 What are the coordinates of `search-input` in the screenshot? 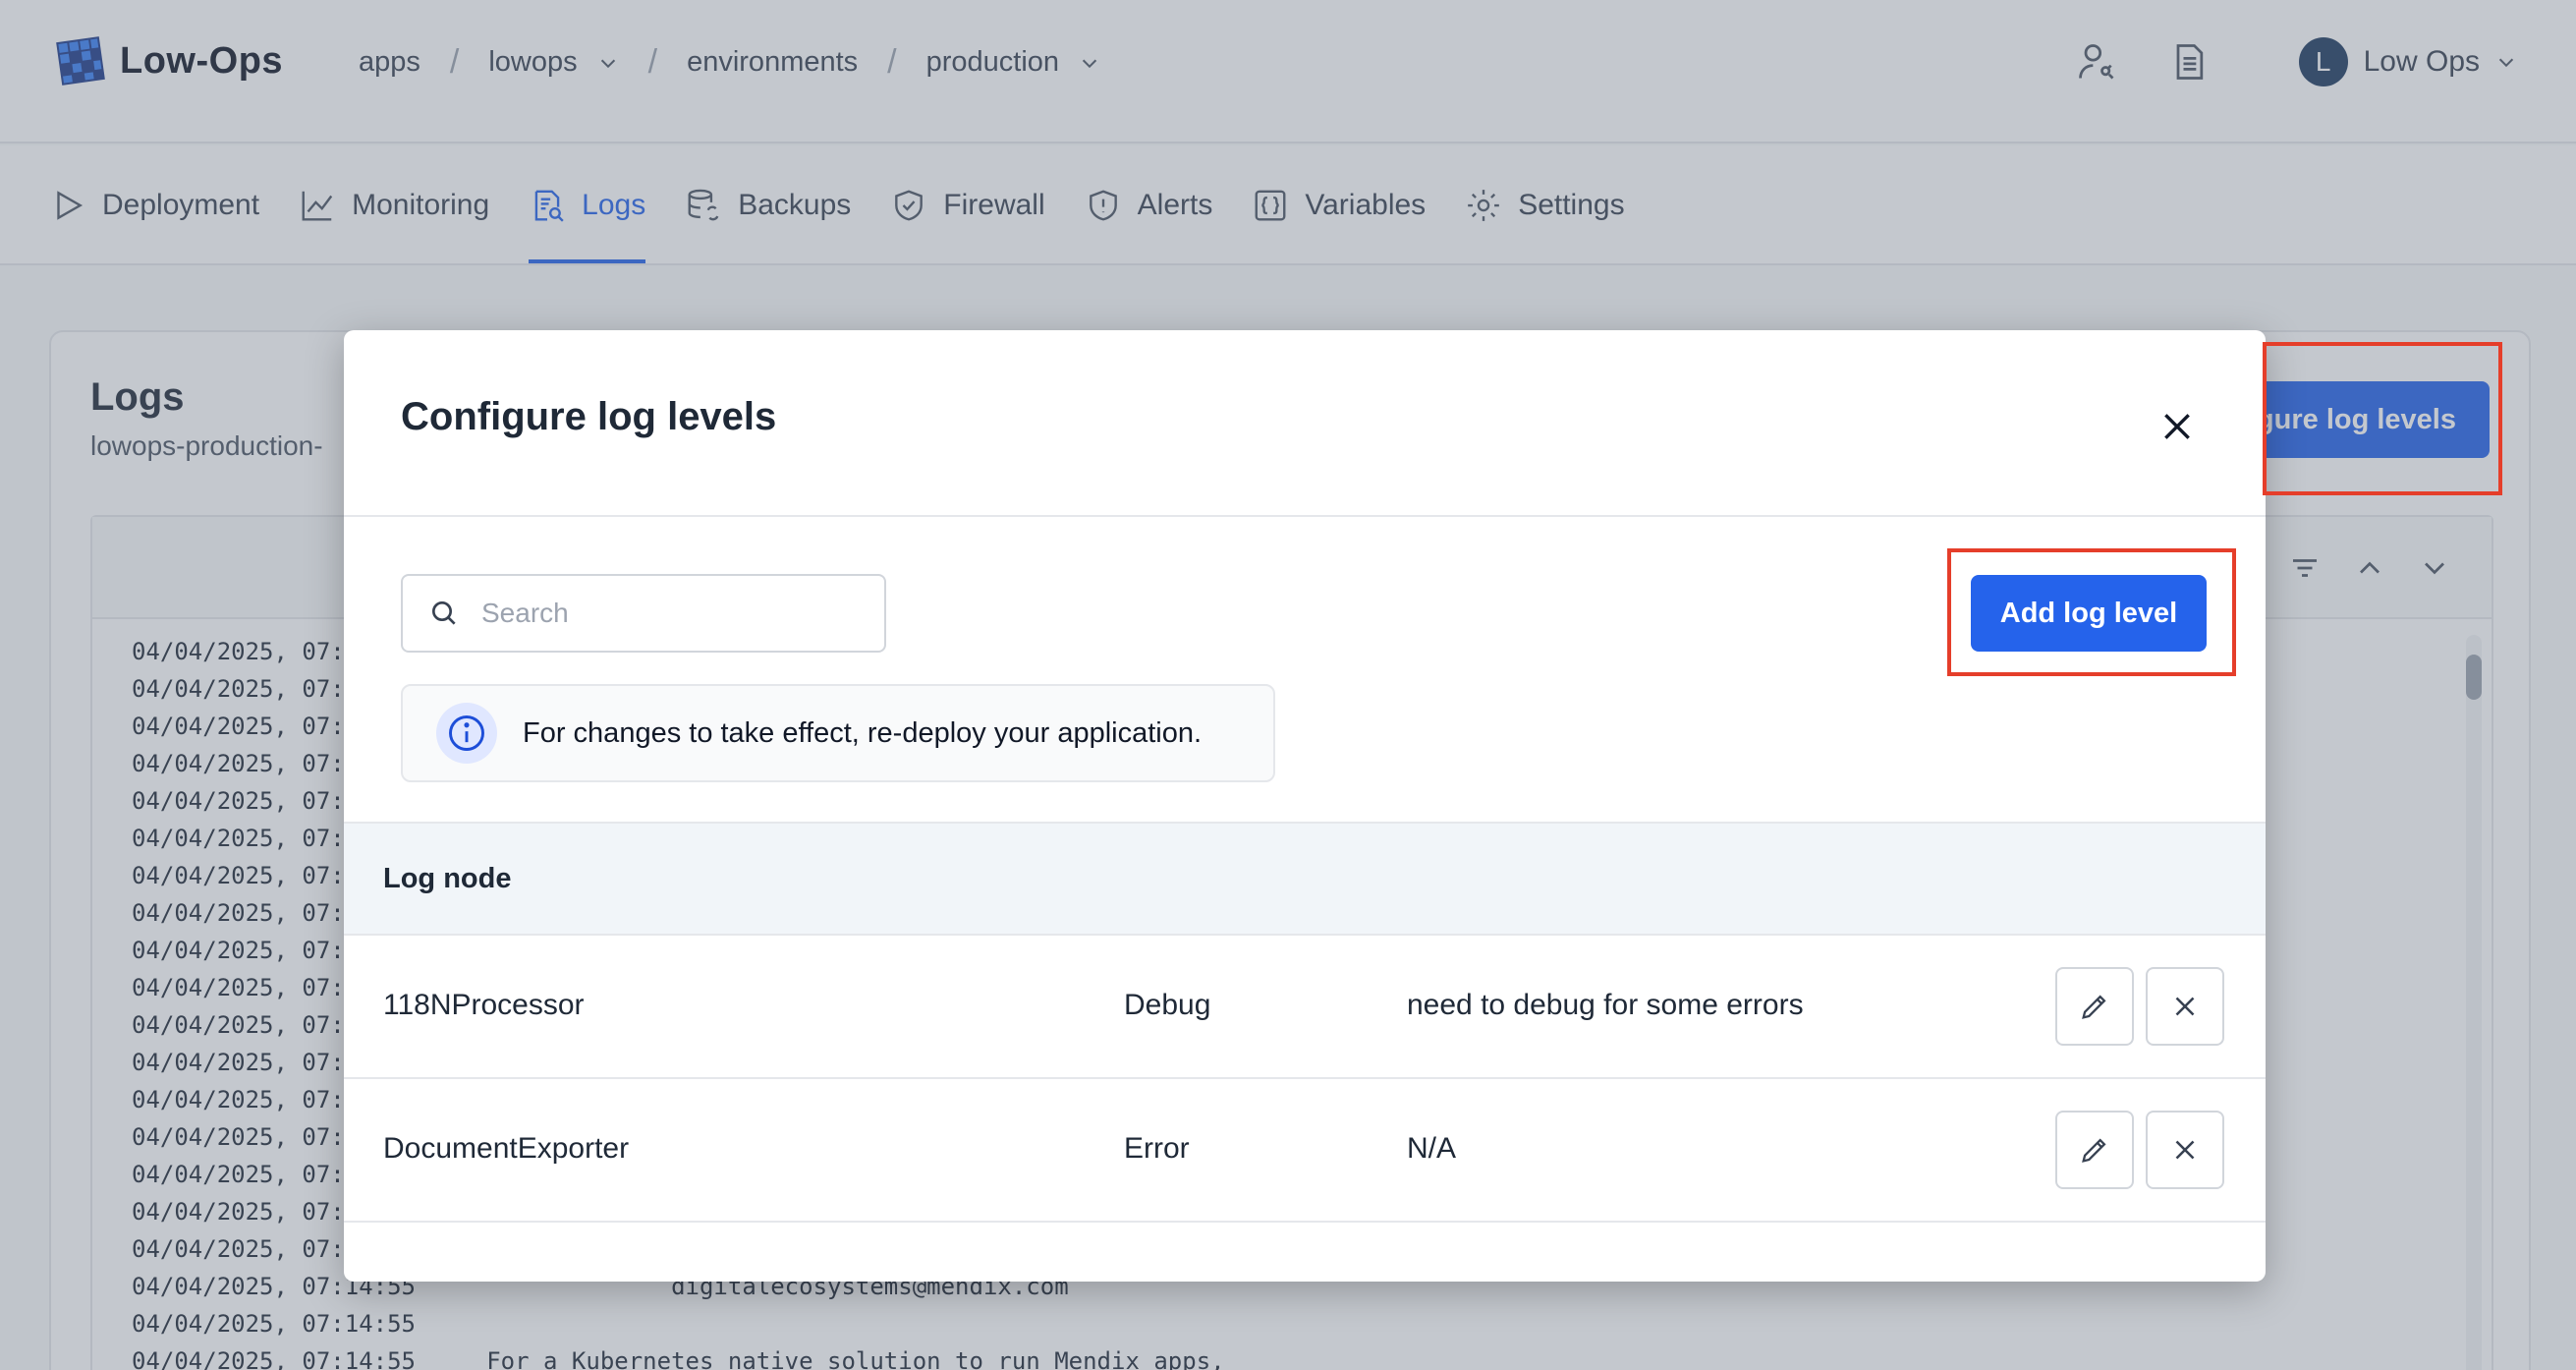 It's located at (668, 614).